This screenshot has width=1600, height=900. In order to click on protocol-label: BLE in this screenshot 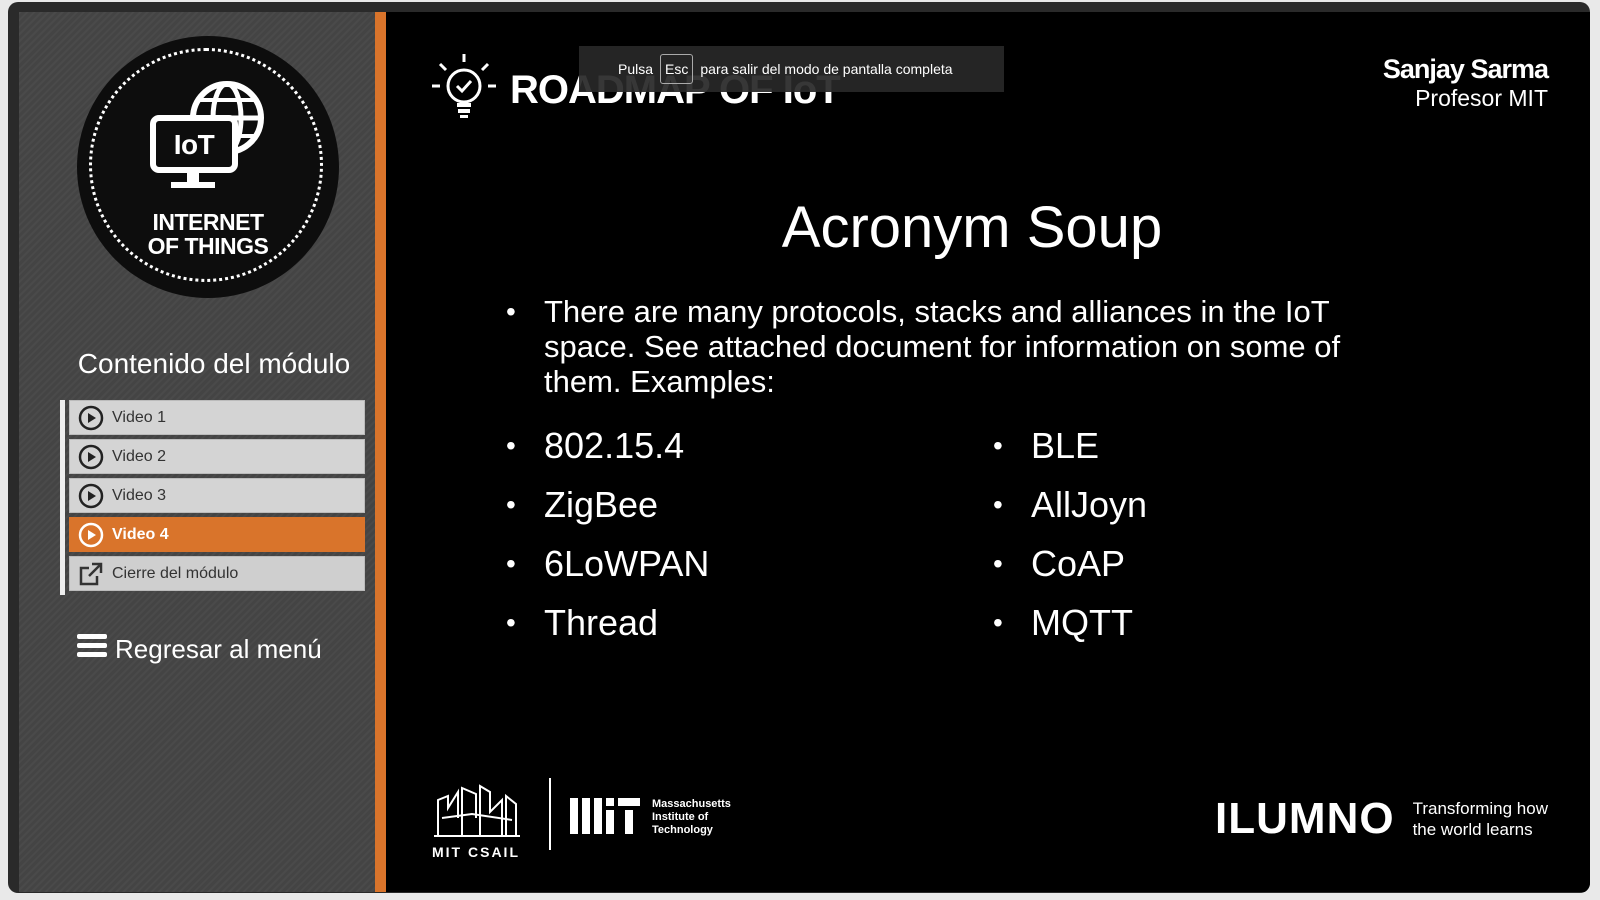, I will do `click(1065, 445)`.